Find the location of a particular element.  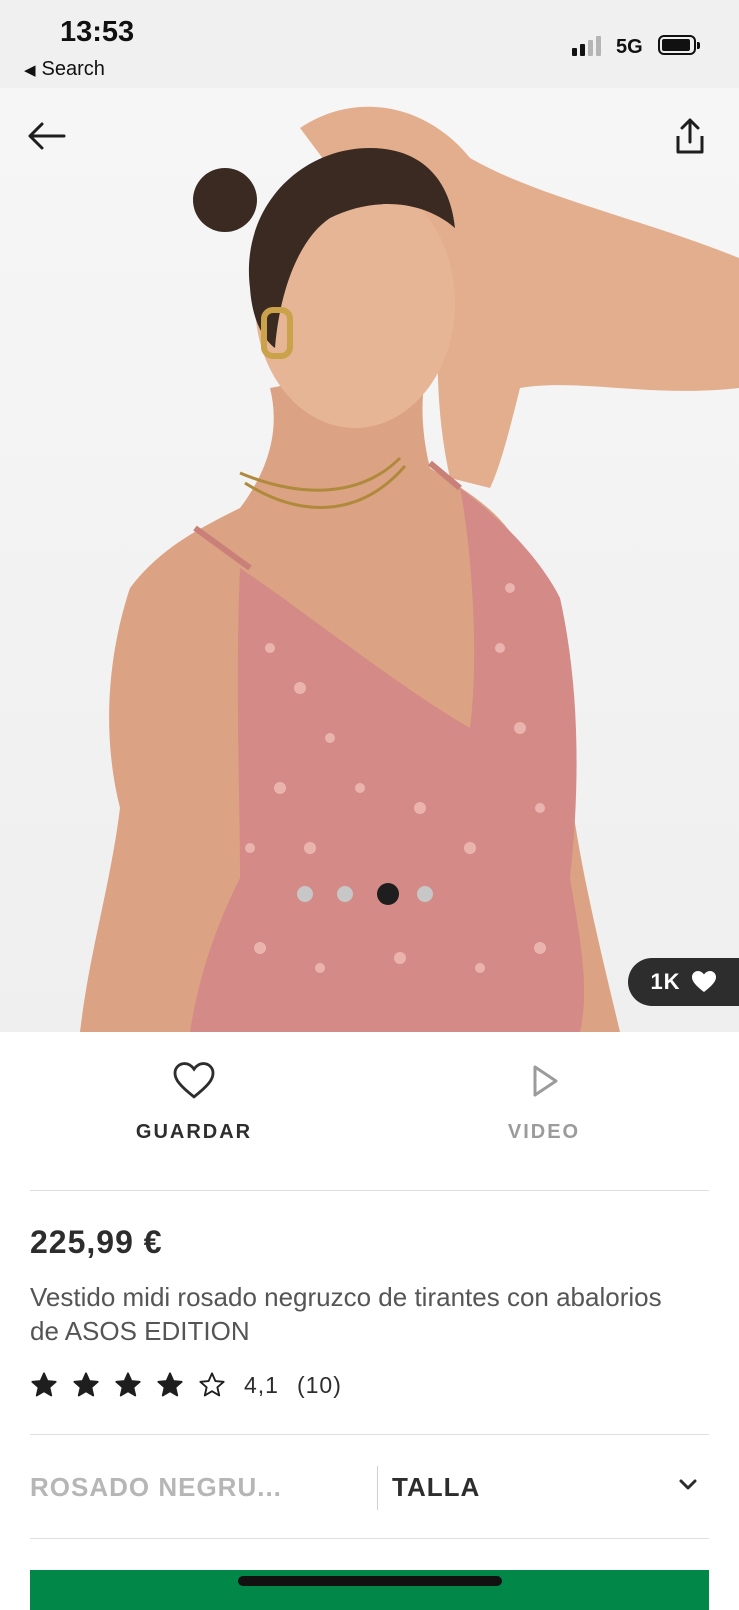

video-button: VIDEO is located at coordinates (544, 1103).